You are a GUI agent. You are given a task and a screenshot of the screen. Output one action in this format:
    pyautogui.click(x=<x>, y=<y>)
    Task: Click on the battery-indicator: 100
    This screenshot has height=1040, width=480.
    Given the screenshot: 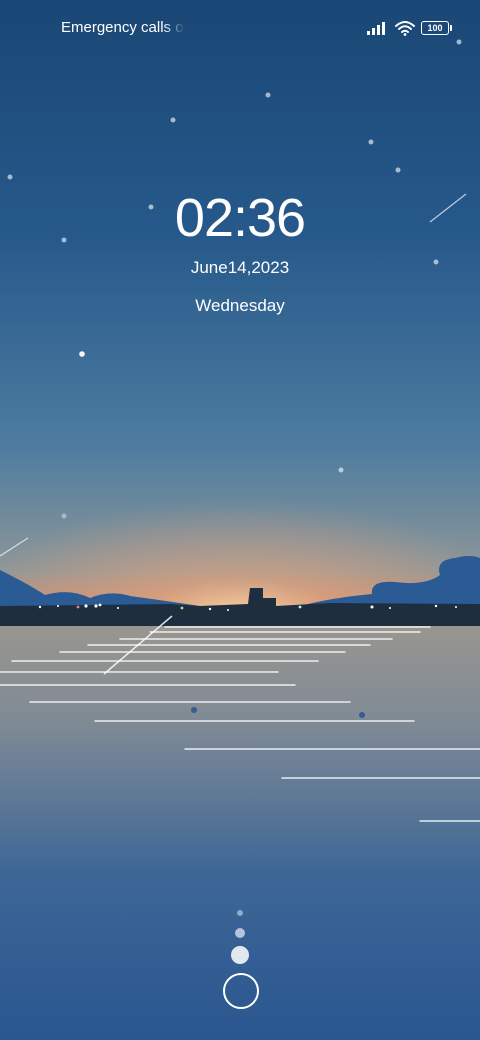 What is the action you would take?
    pyautogui.click(x=436, y=28)
    